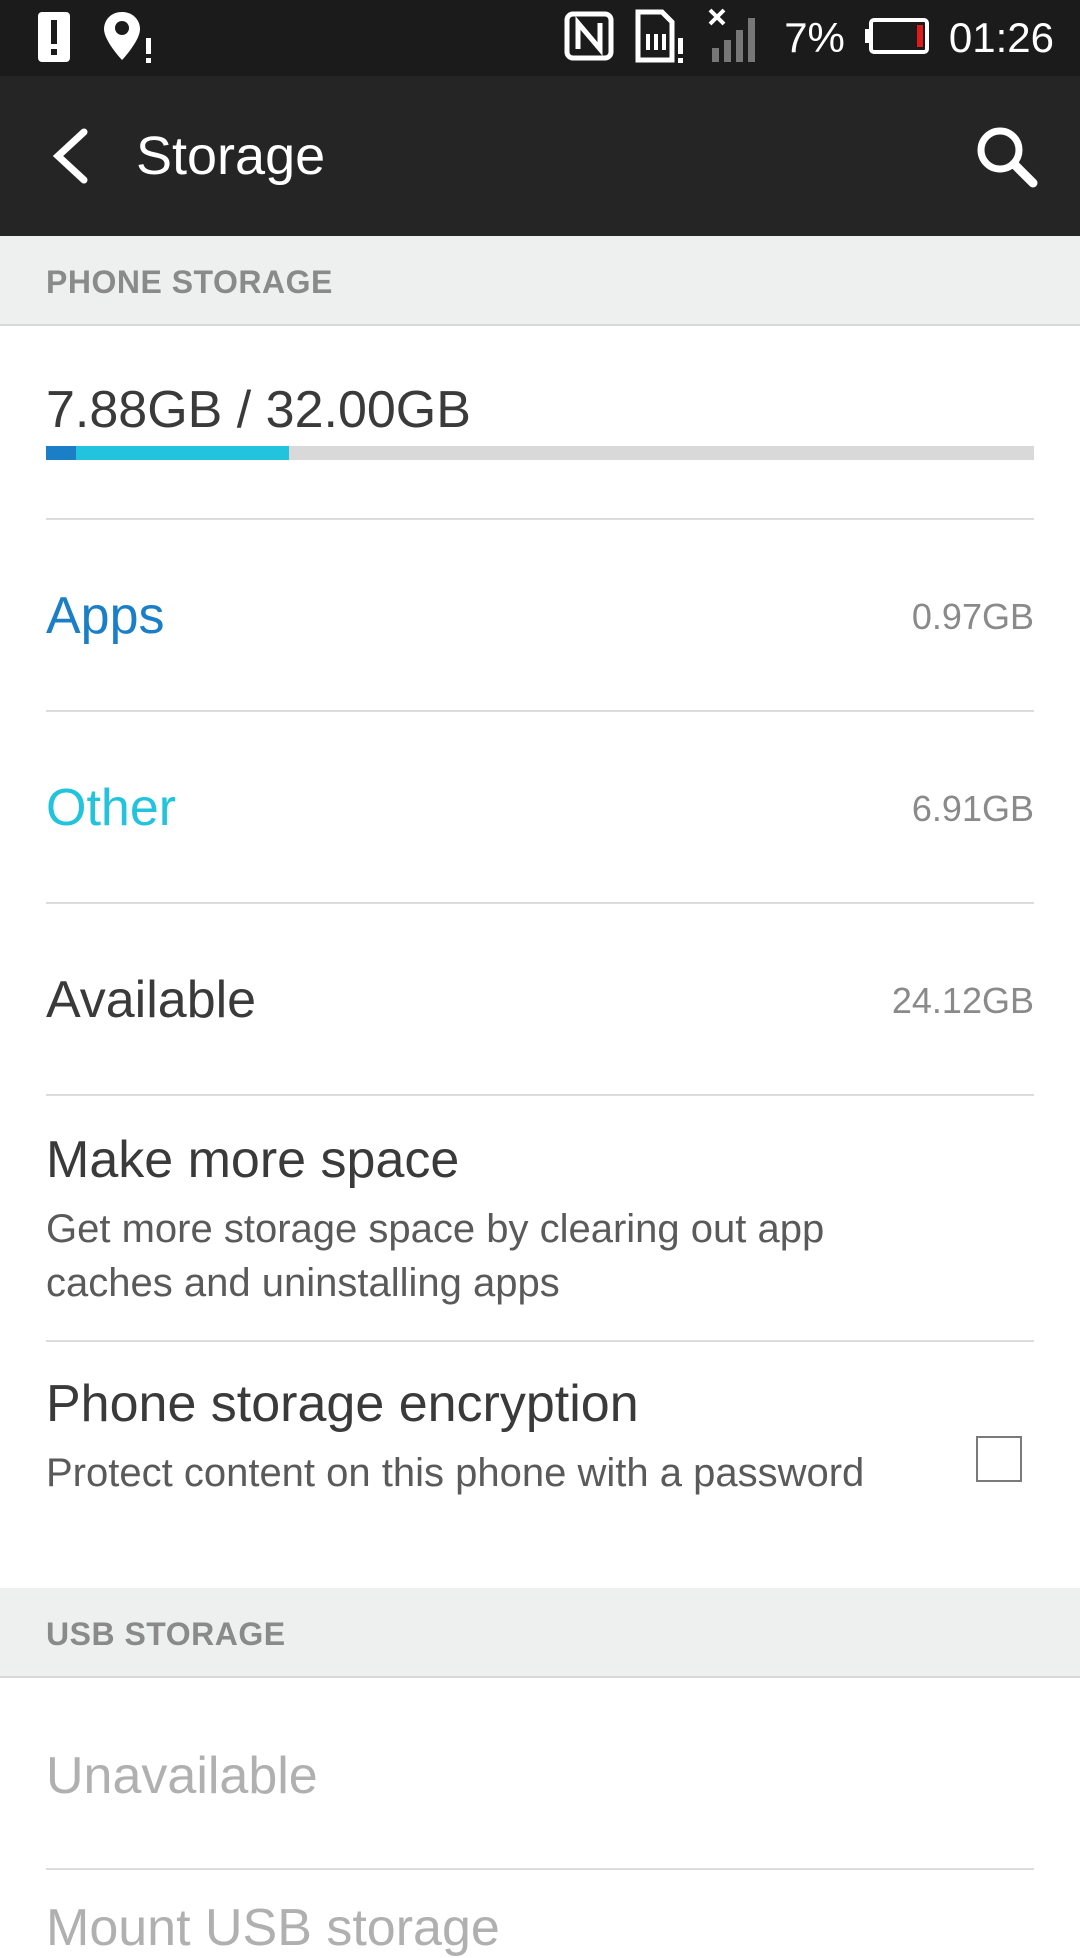  Describe the element at coordinates (54, 38) in the screenshot. I see `alert-icon` at that location.